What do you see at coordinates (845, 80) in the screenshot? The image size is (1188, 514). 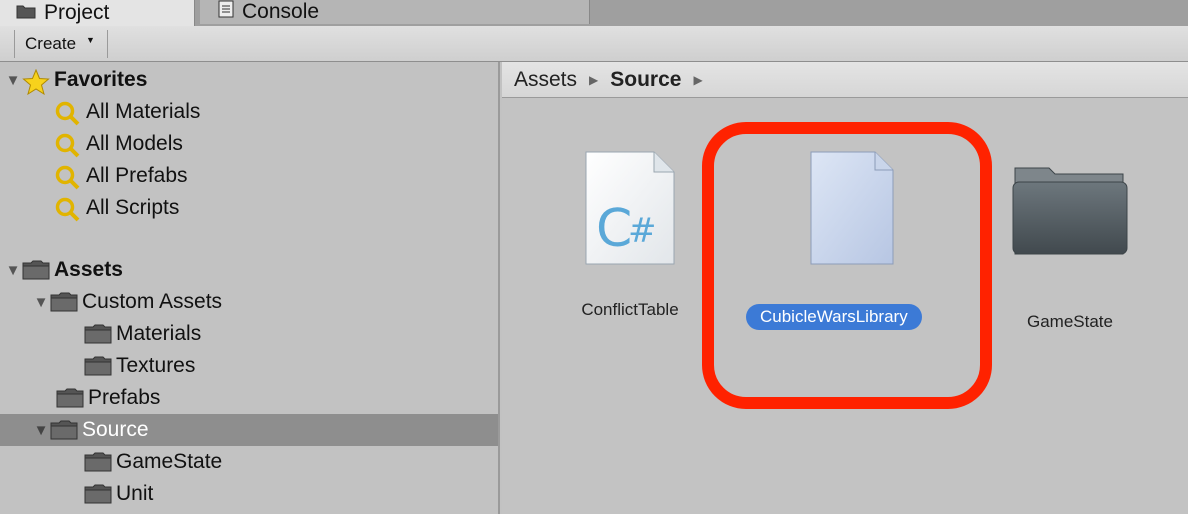 I see `breadcrumb: Assets ▶ Source ▶` at bounding box center [845, 80].